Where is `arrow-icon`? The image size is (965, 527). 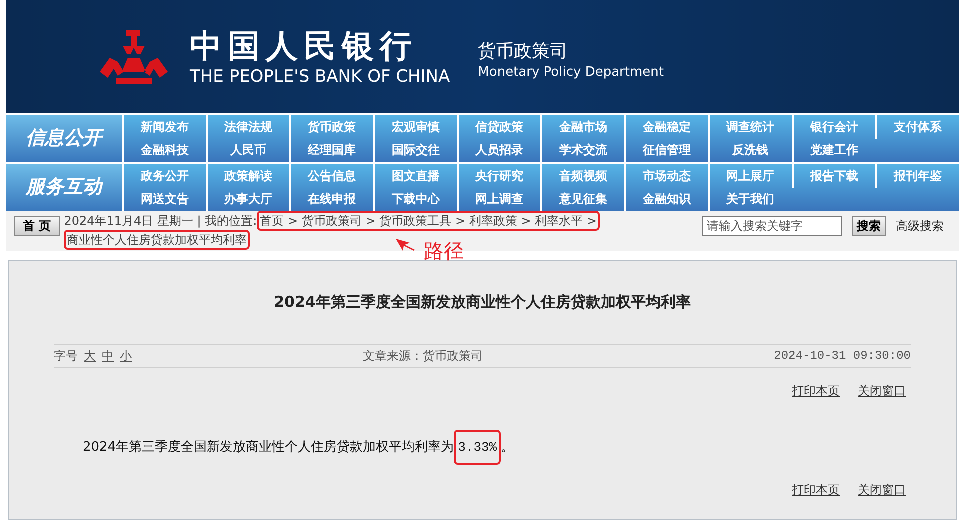 arrow-icon is located at coordinates (406, 244).